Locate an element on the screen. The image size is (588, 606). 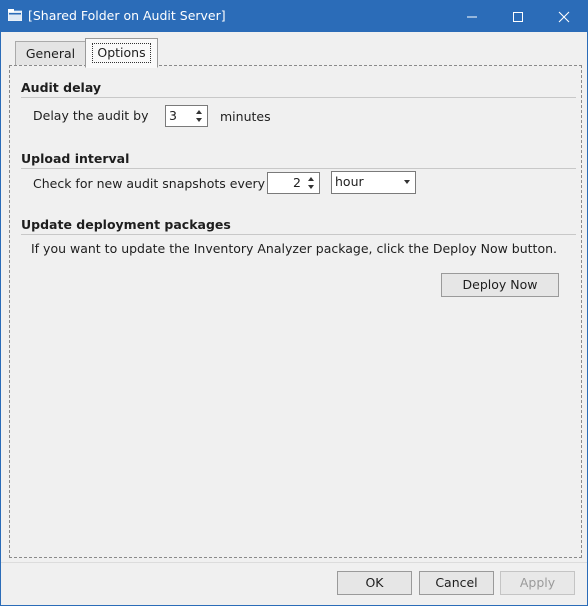
minimize-button is located at coordinates (472, 16).